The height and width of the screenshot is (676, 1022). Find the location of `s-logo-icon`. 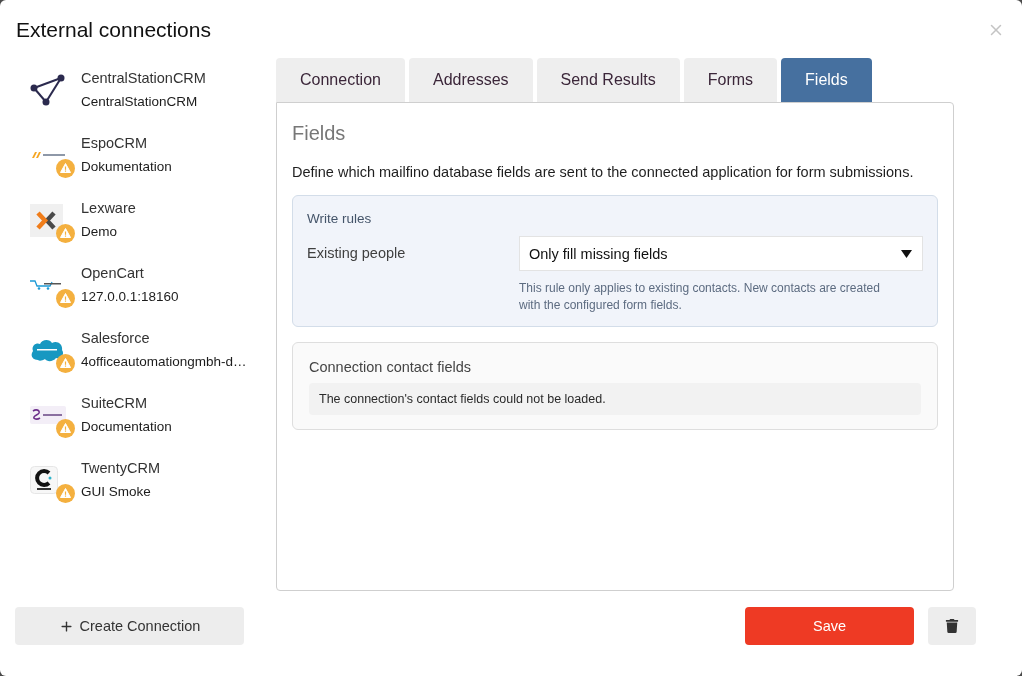

s-logo-icon is located at coordinates (48, 415).